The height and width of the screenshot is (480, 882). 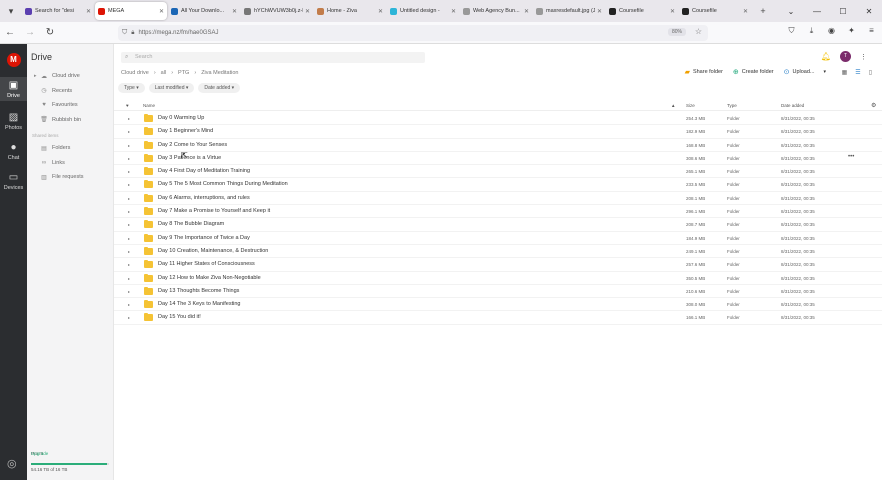 I want to click on browser-tab: hYChWVUW3b0j.z-D...✕, so click(x=277, y=11).